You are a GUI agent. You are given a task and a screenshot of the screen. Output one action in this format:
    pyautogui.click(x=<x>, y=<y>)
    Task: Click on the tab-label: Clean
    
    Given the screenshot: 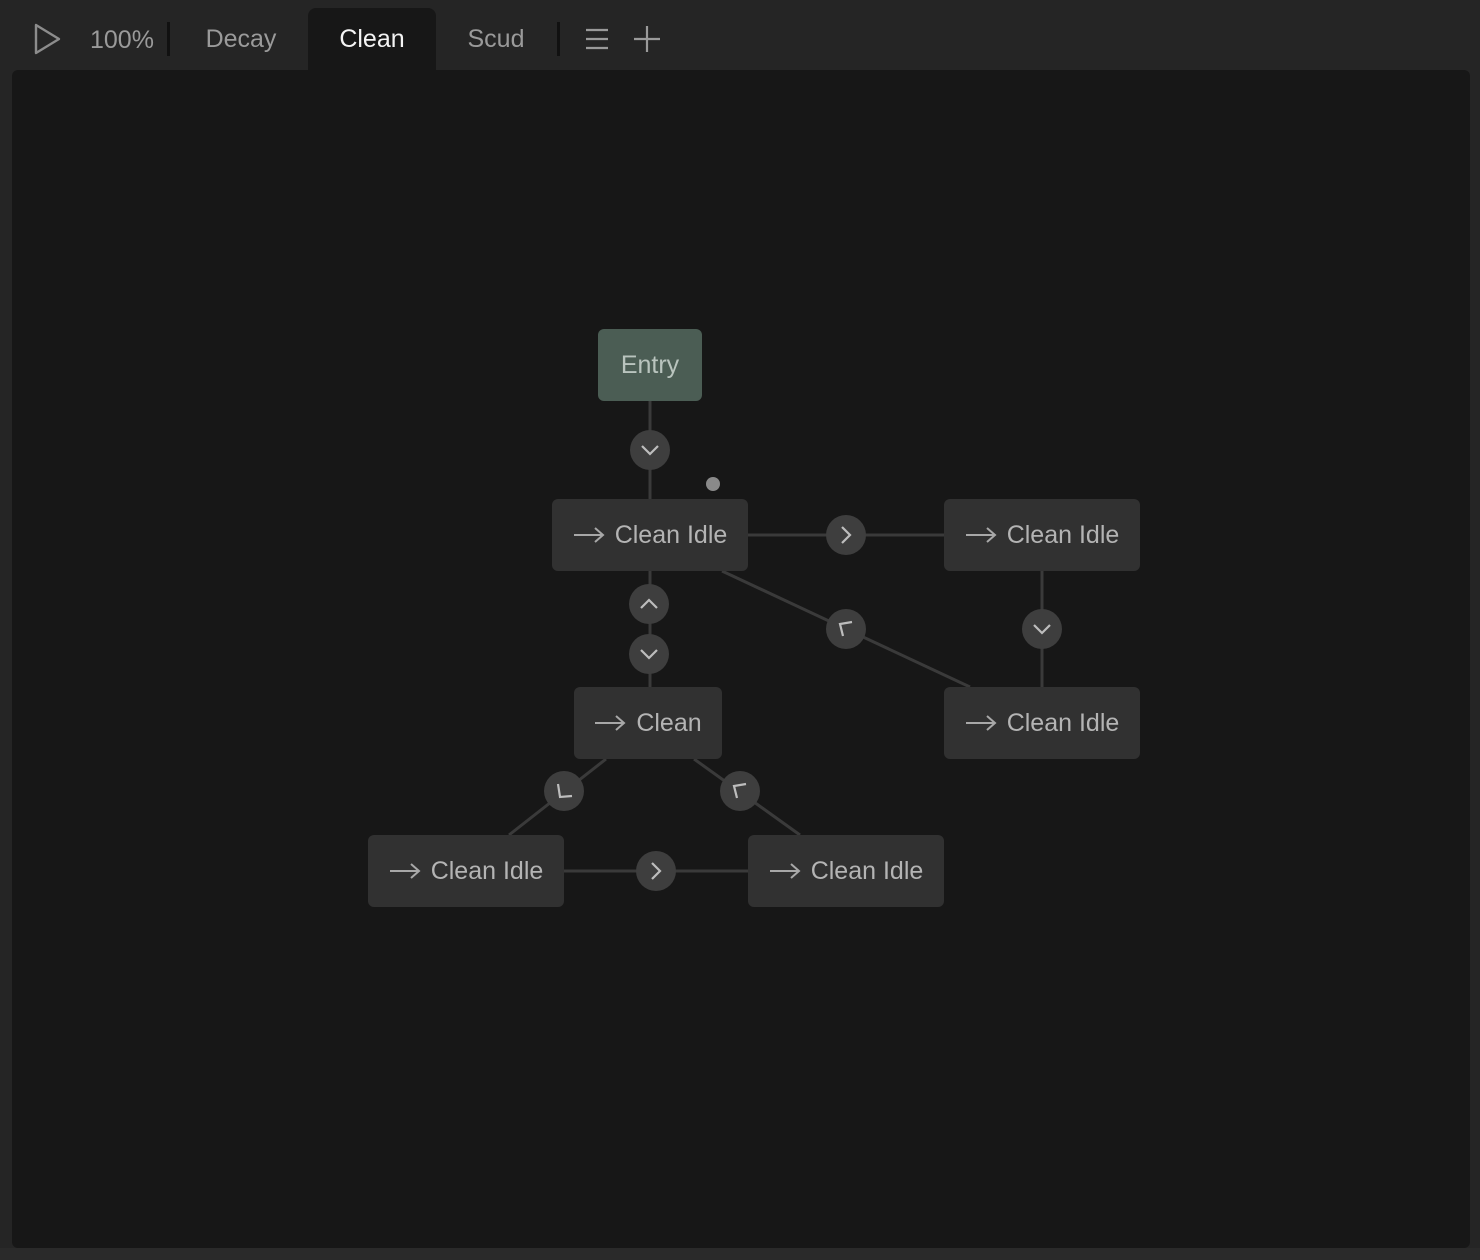 What is the action you would take?
    pyautogui.click(x=372, y=38)
    